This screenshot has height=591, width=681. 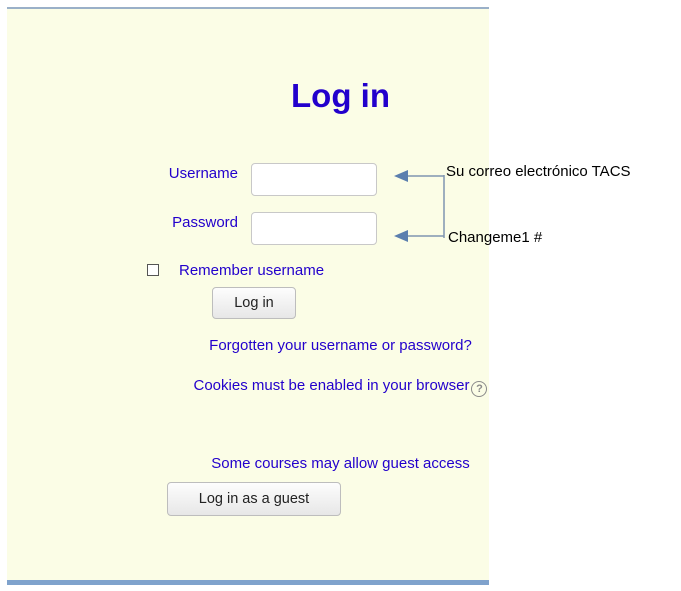 What do you see at coordinates (419, 206) in the screenshot?
I see `annotation-arrows` at bounding box center [419, 206].